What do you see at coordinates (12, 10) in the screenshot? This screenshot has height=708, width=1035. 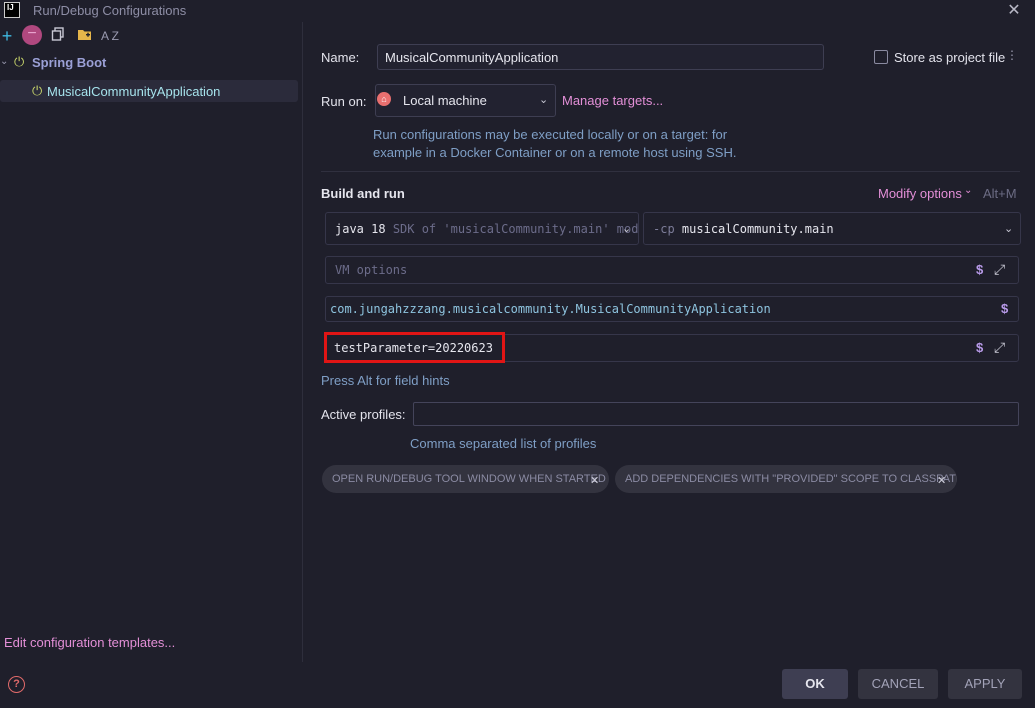 I see `intellij-logo-icon: IJ` at bounding box center [12, 10].